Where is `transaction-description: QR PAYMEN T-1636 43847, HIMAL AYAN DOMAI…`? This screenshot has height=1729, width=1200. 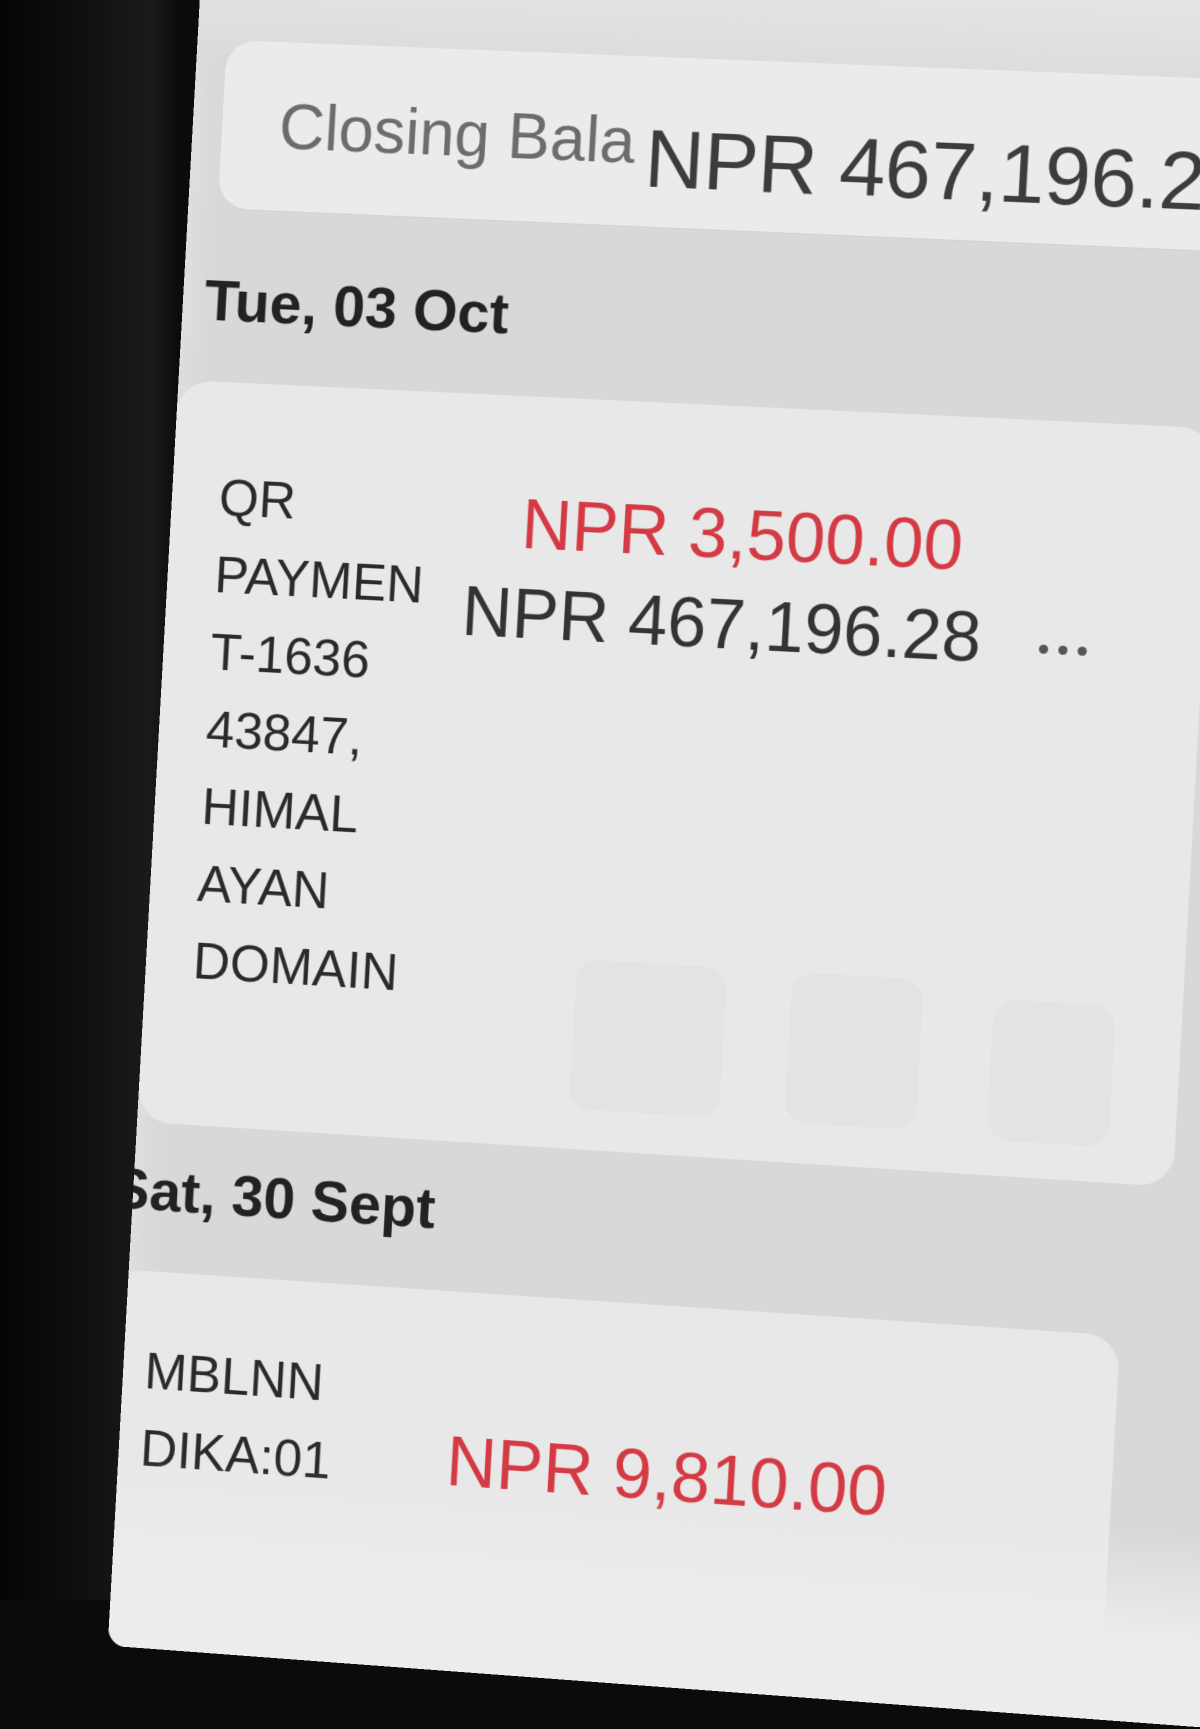 transaction-description: QR PAYMEN T-1636 43847, HIMAL AYAN DOMAI… is located at coordinates (308, 736).